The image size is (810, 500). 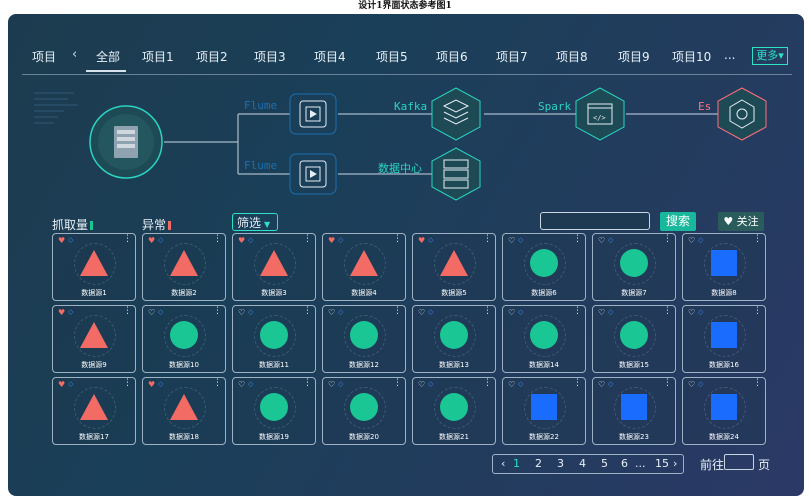 What do you see at coordinates (270, 56) in the screenshot?
I see `tab-project3: 项目3` at bounding box center [270, 56].